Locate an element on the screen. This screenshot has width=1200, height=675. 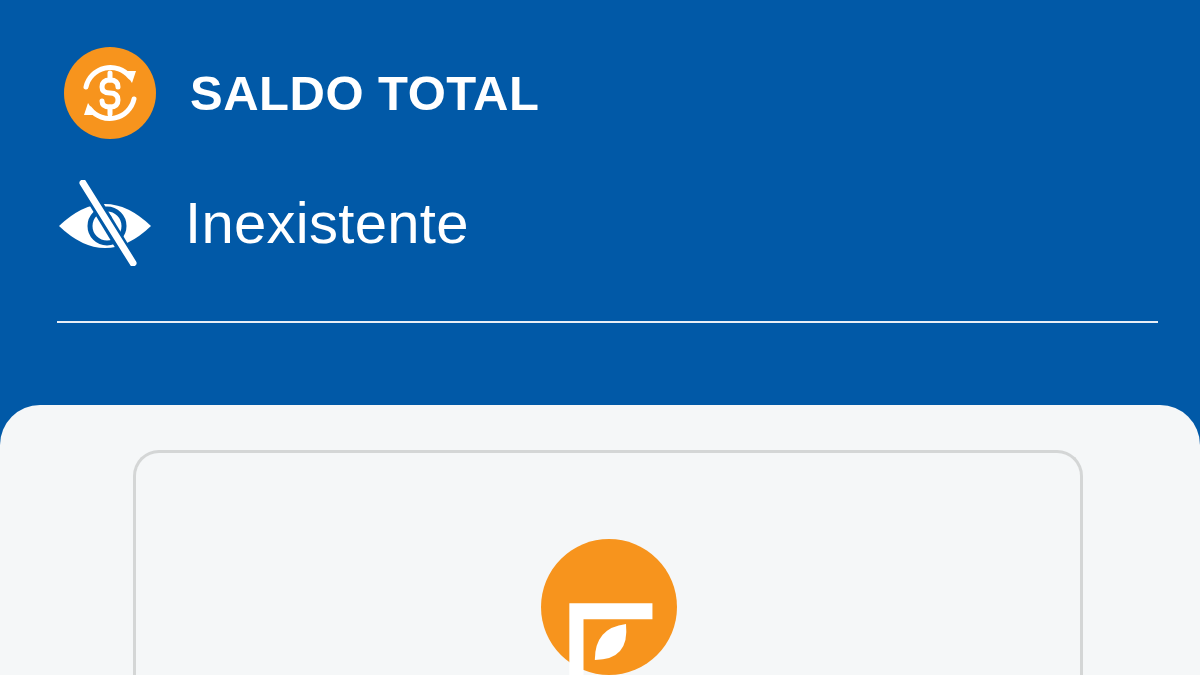
balance-title: SALDO TOTAL is located at coordinates (365, 93).